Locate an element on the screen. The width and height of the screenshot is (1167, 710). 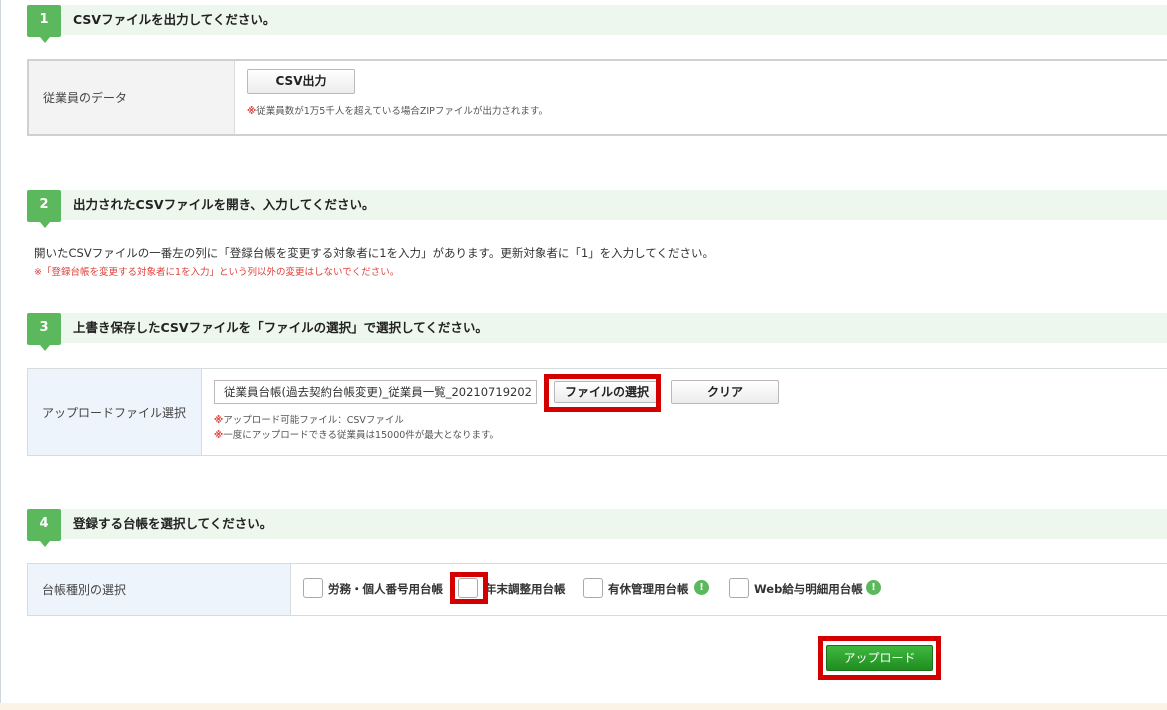
export-note: ※従業員数が1万5千人を超えている場合ZIPファイルが出力されます。 is located at coordinates (397, 110).